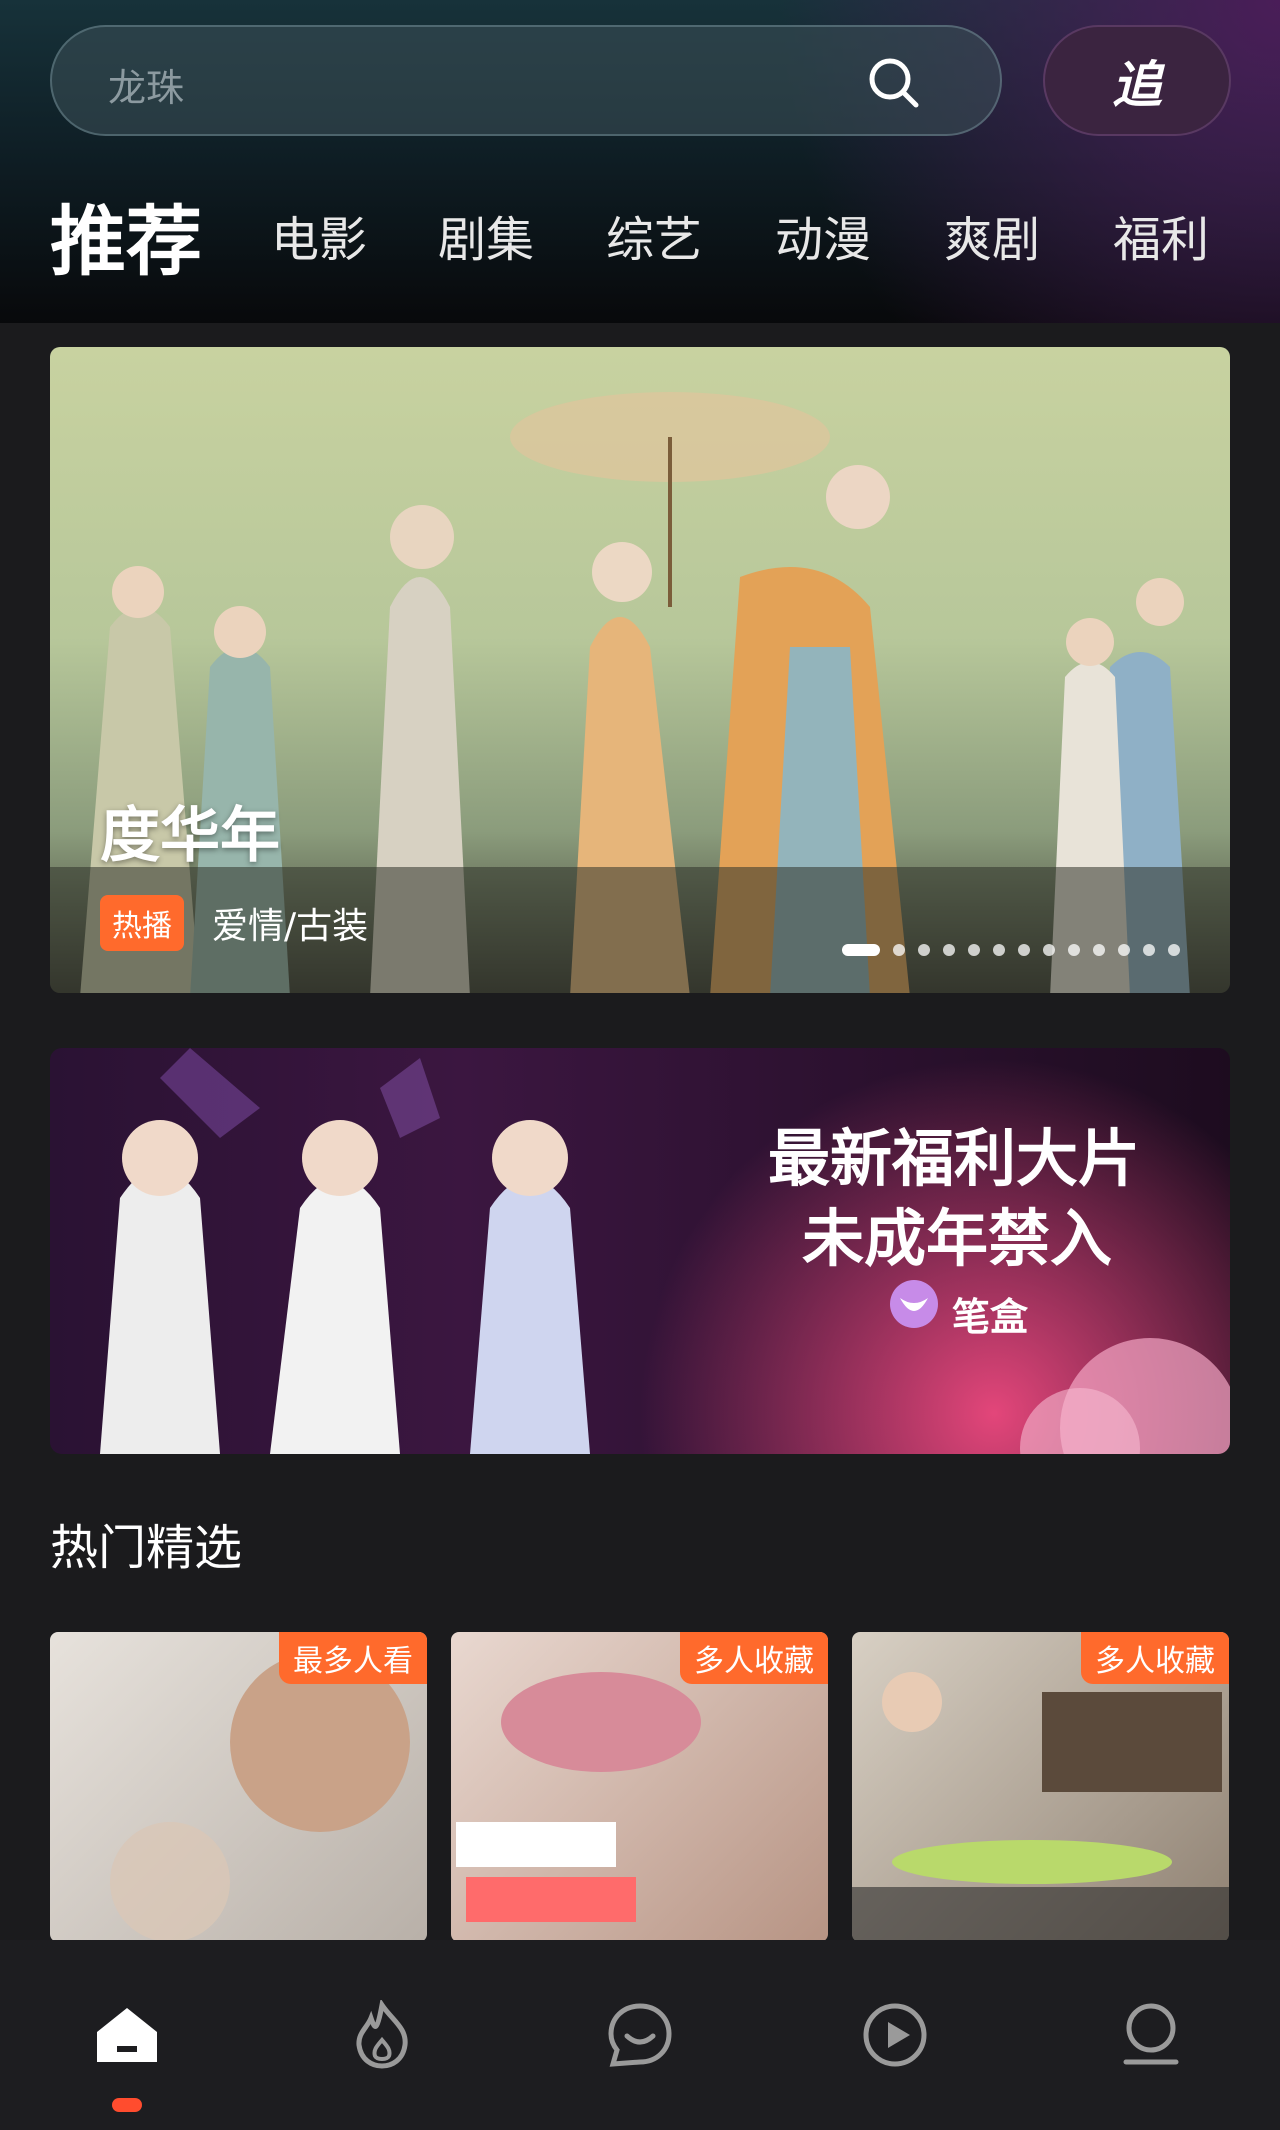  I want to click on video-card: 最多人看, so click(238, 1787).